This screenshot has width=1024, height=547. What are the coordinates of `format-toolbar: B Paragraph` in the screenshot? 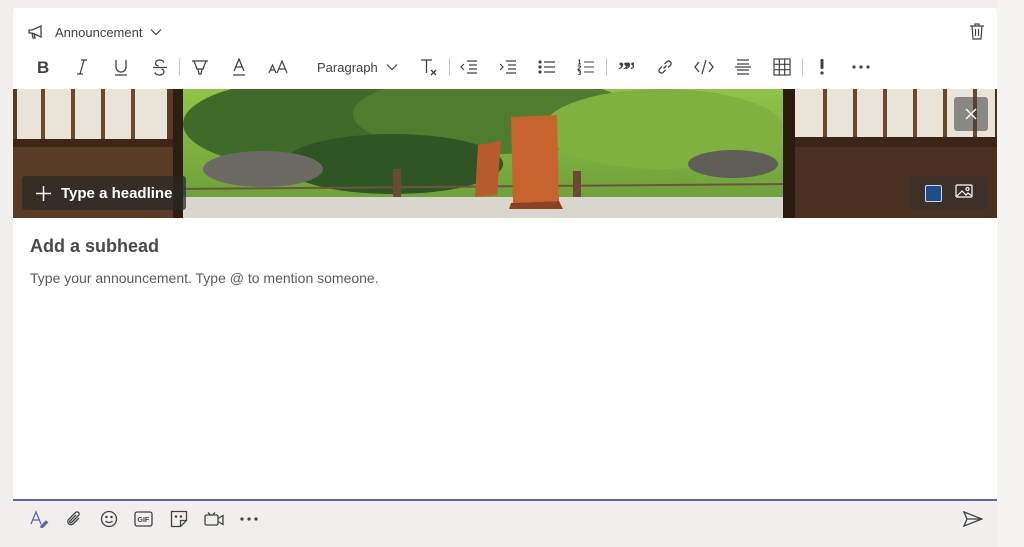 It's located at (452, 67).